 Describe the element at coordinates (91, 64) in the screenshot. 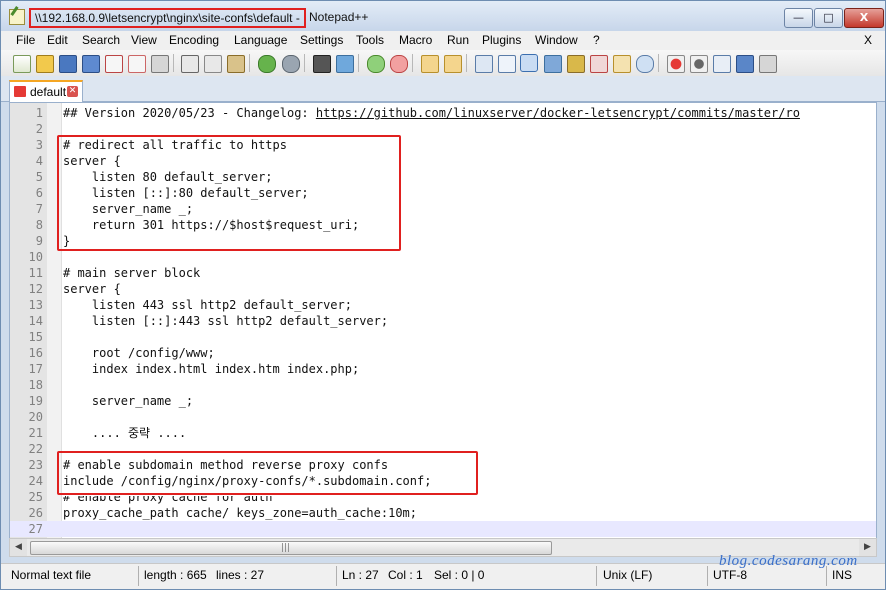

I see `save-all-icon` at that location.